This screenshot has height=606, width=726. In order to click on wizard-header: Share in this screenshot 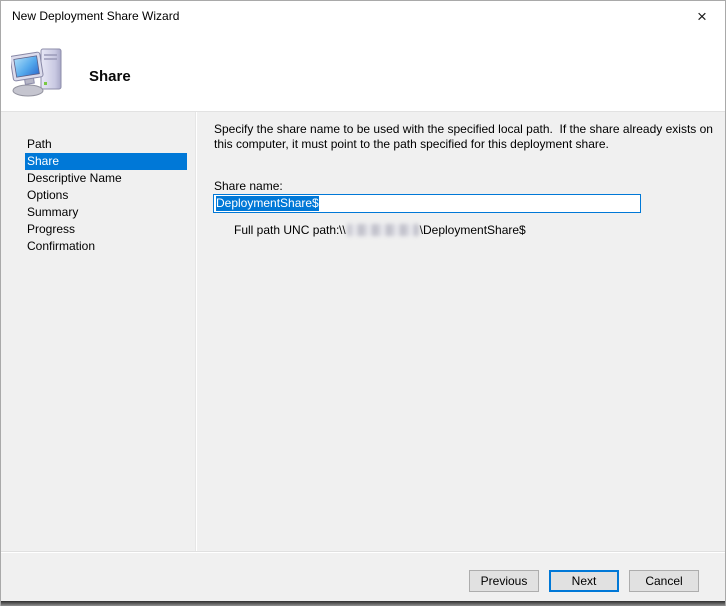, I will do `click(363, 71)`.